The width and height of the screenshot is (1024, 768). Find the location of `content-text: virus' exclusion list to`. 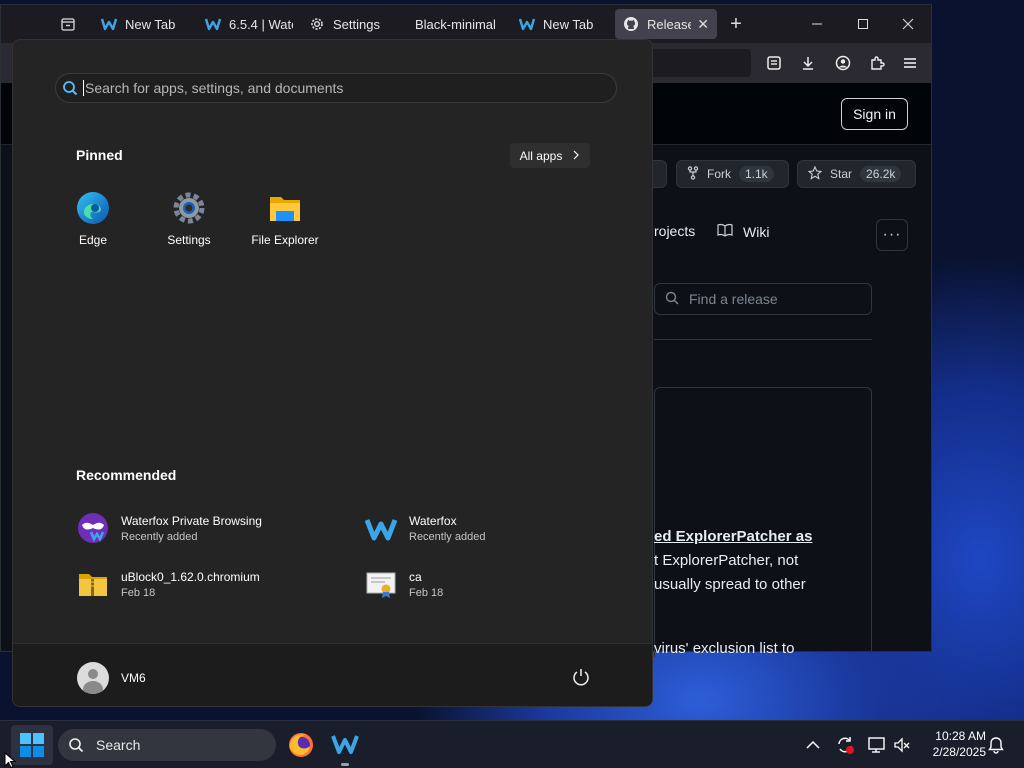

content-text: virus' exclusion list to is located at coordinates (724, 648).